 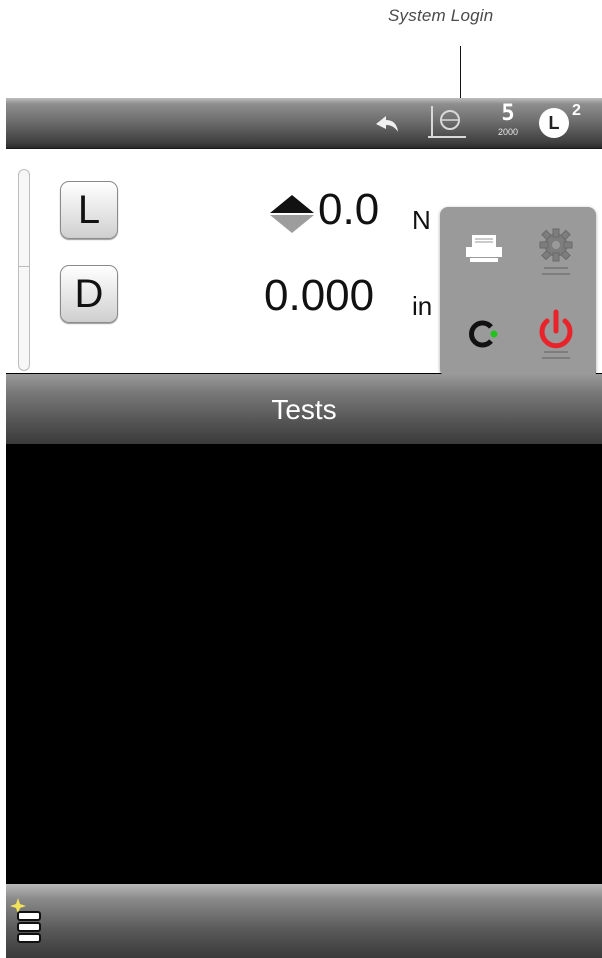 I want to click on displacement-unit: in, so click(x=422, y=306).